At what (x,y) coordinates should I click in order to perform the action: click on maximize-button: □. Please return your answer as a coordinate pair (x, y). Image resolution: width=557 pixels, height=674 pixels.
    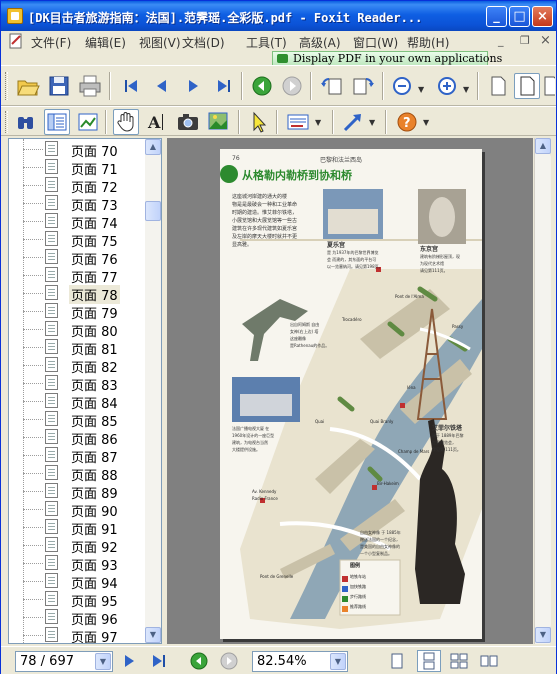
    Looking at the image, I should click on (519, 16).